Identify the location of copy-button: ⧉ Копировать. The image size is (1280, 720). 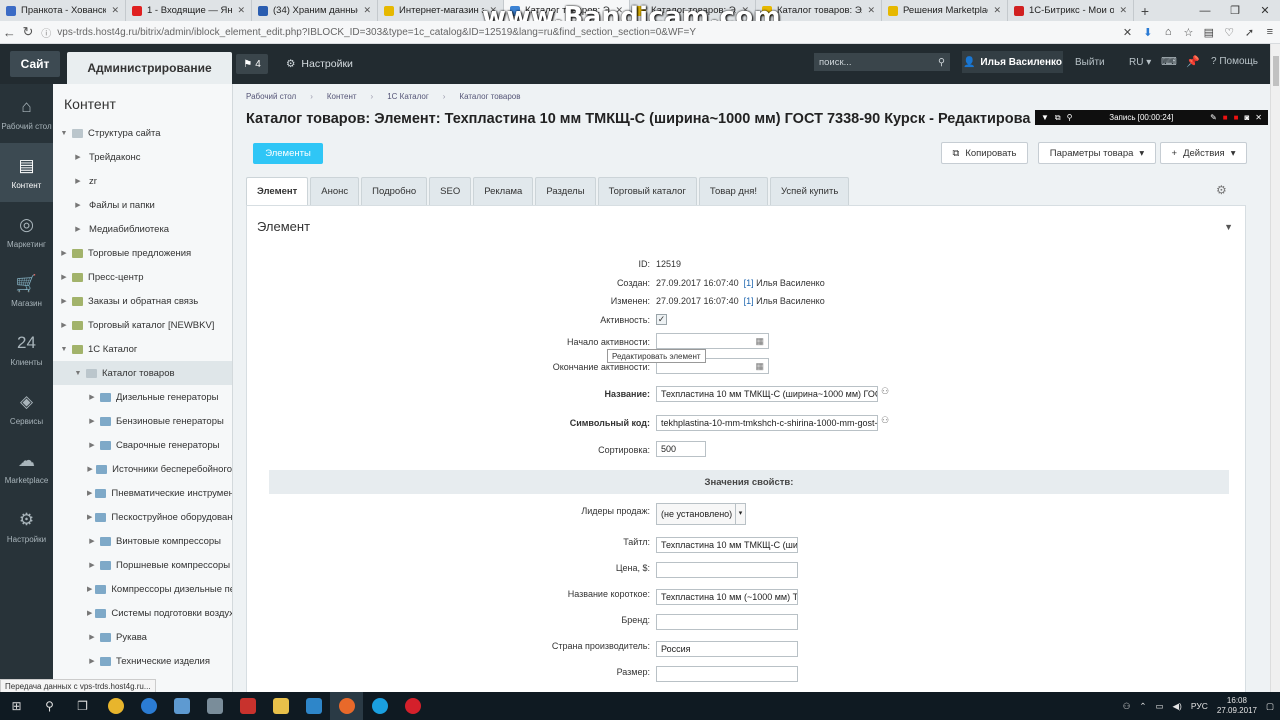
(984, 153).